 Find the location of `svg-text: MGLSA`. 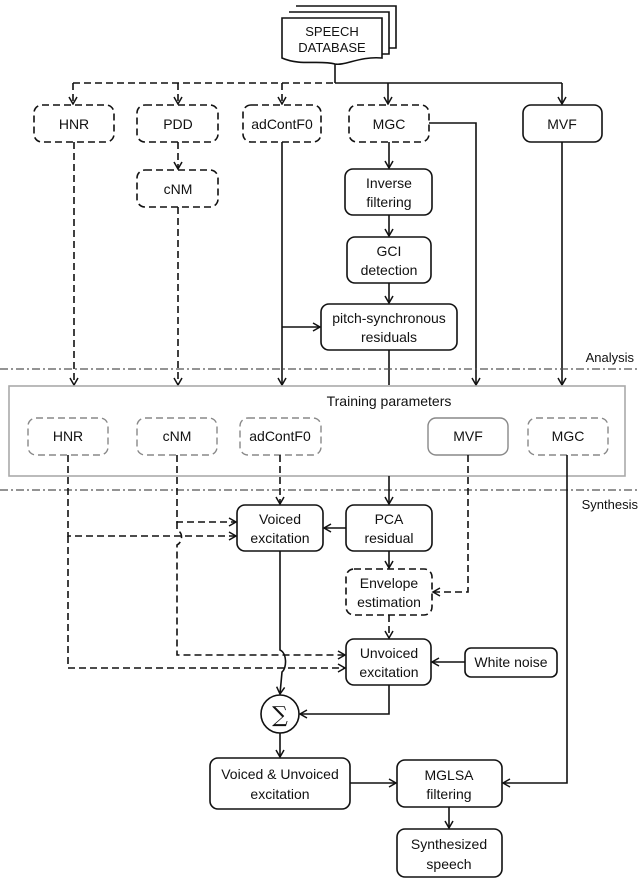

svg-text: MGLSA is located at coordinates (449, 775).